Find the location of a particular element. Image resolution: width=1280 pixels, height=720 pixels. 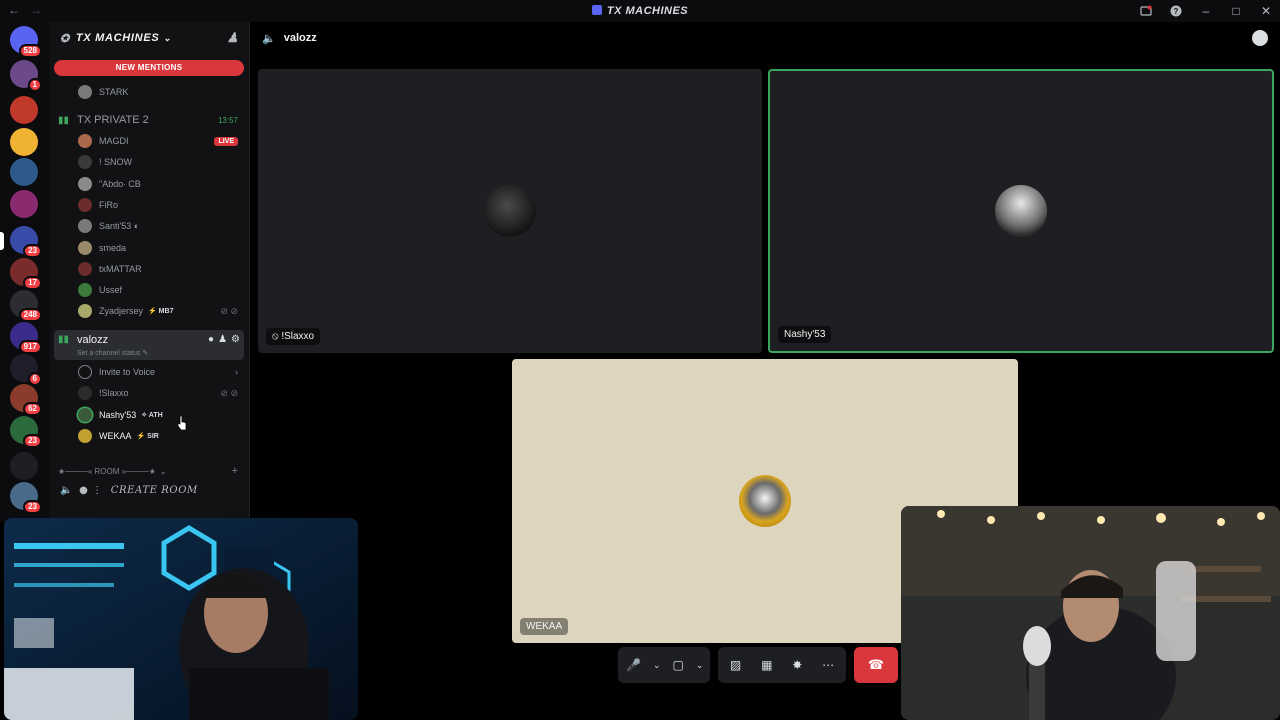

settings-gear-icon: ⚙ is located at coordinates (235, 339).